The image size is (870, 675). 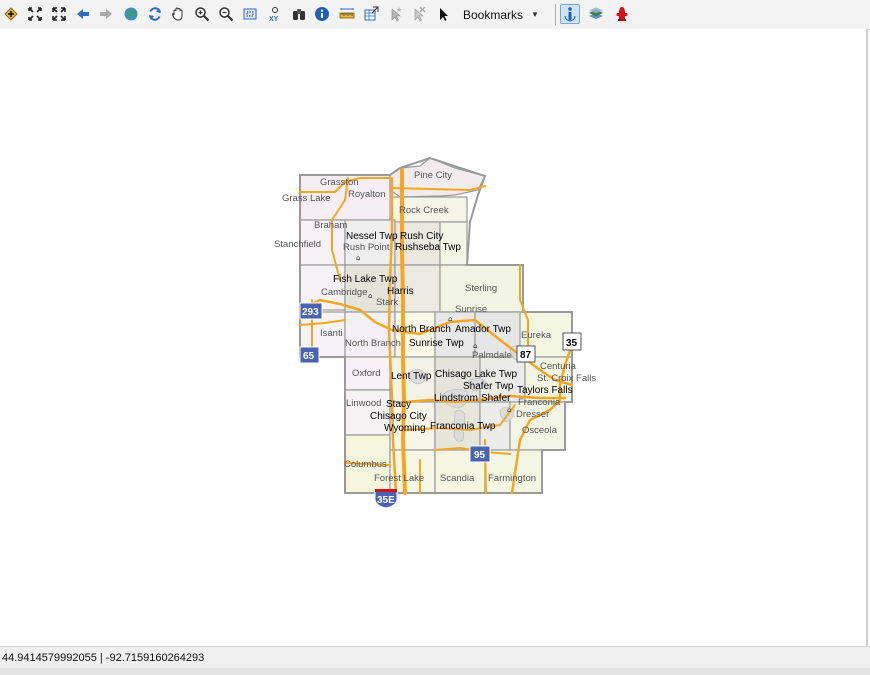 I want to click on map-label: Stanchfield, so click(x=297, y=244).